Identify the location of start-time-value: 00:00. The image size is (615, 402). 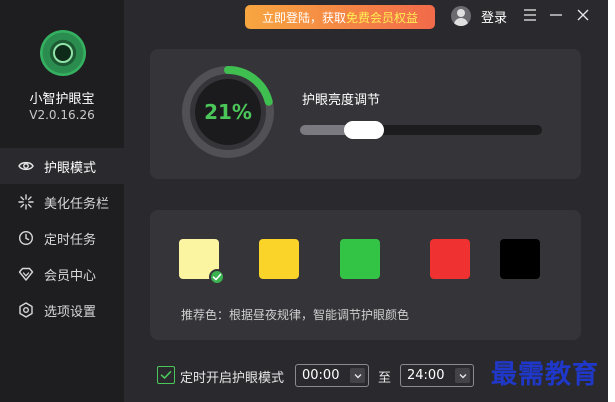
(321, 375).